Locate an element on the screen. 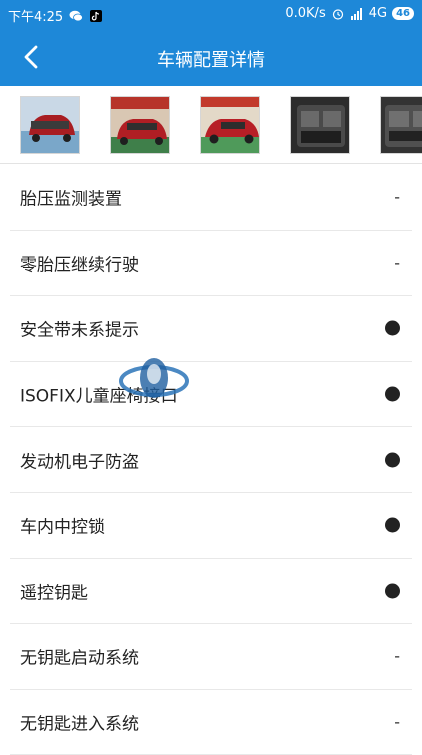 This screenshot has width=422, height=755. spec-row: 无钥匙进入系统 - is located at coordinates (211, 722).